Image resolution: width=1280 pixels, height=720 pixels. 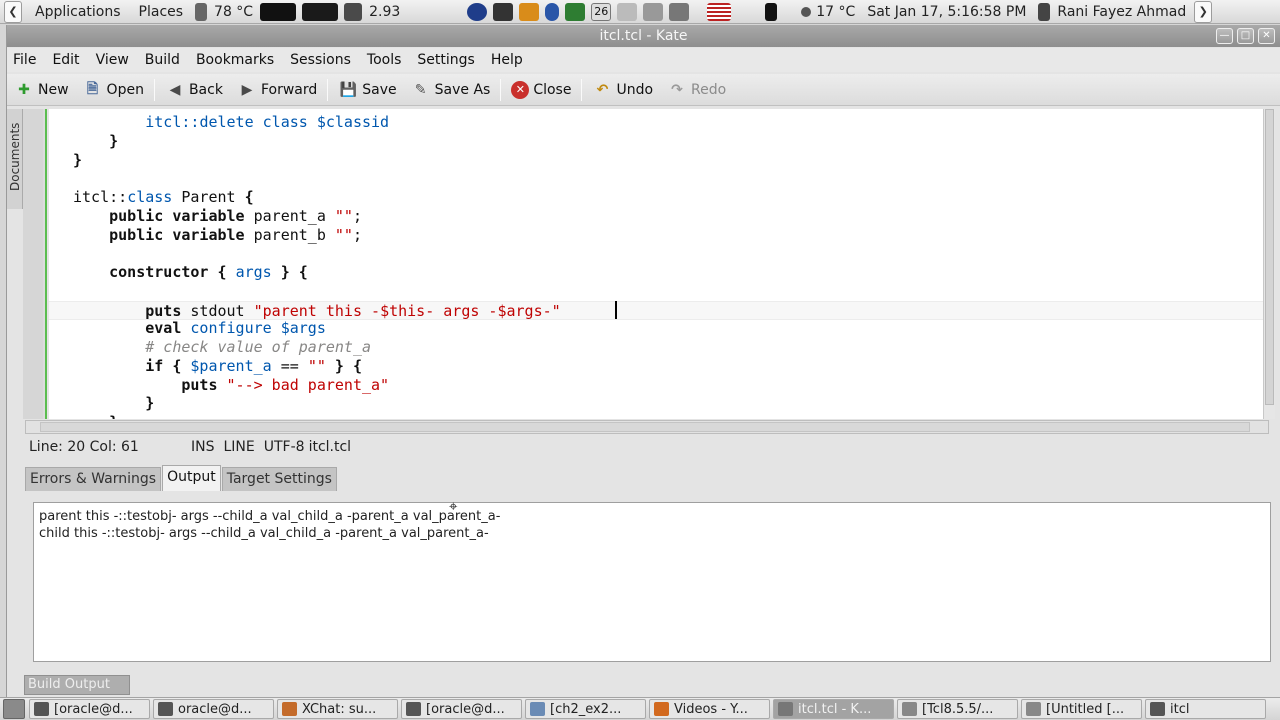 I want to click on menu-edit: Edit, so click(x=65, y=60).